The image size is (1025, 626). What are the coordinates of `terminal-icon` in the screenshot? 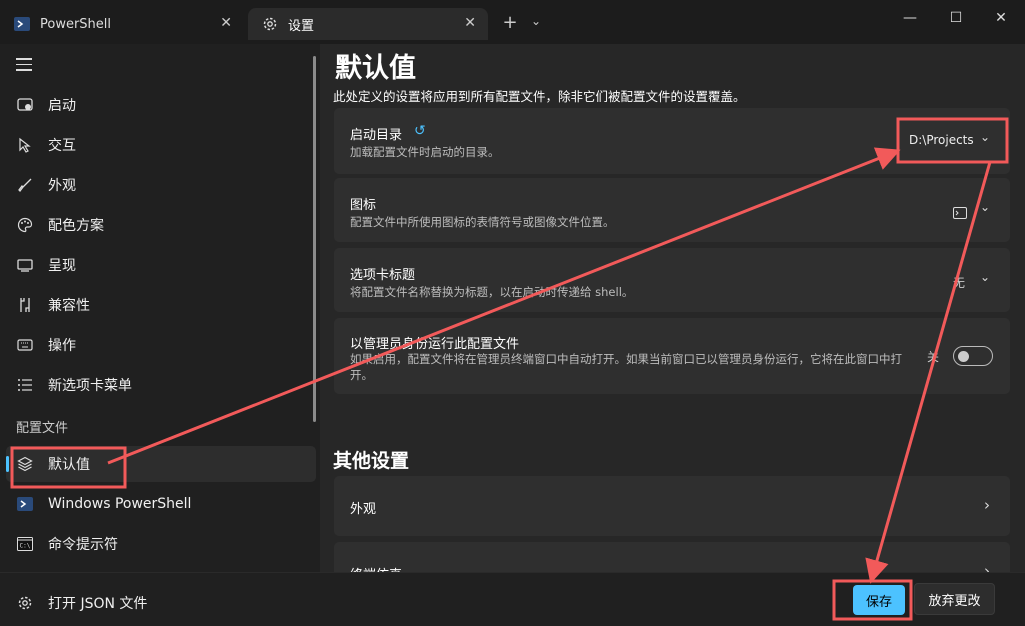 It's located at (960, 213).